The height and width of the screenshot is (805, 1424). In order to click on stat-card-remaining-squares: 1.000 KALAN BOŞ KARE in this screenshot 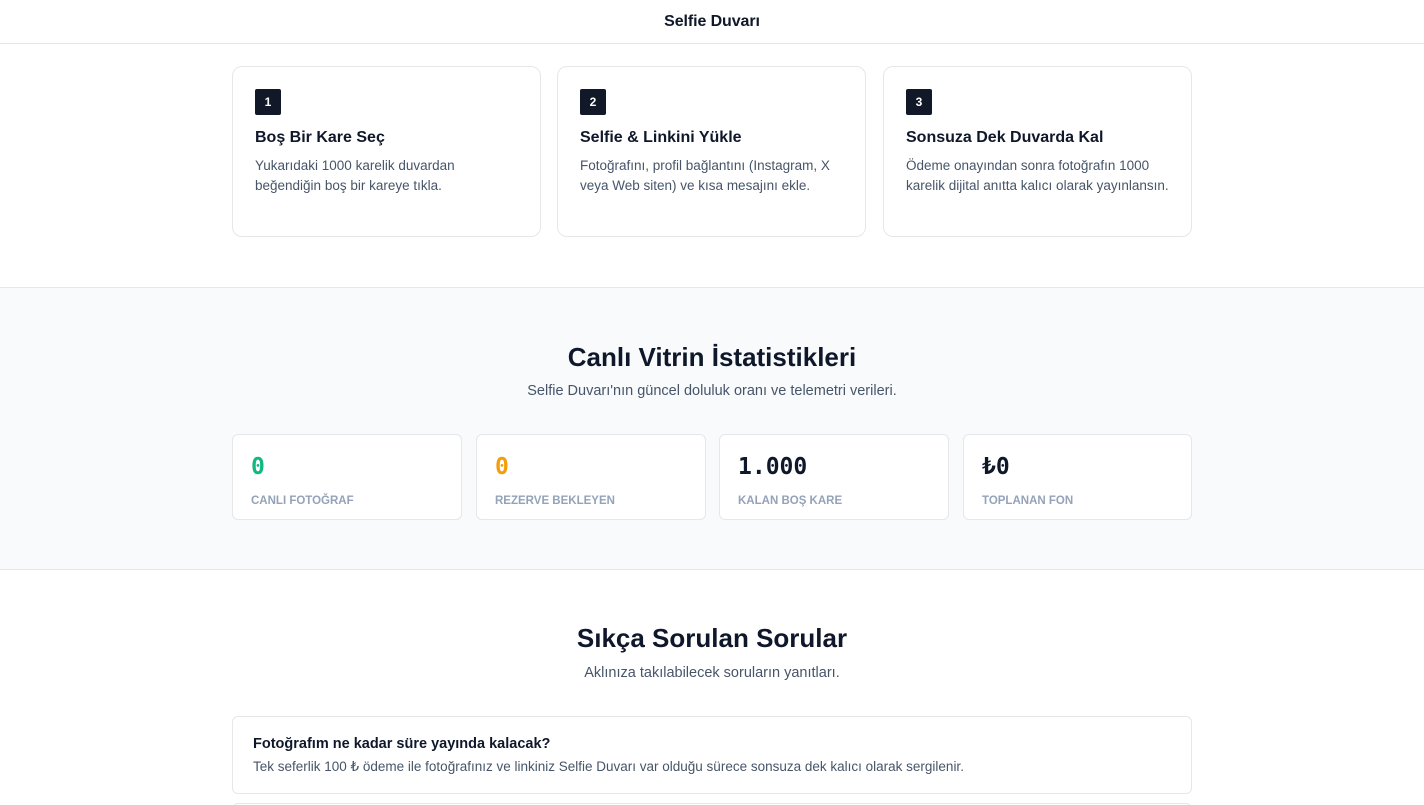, I will do `click(834, 477)`.